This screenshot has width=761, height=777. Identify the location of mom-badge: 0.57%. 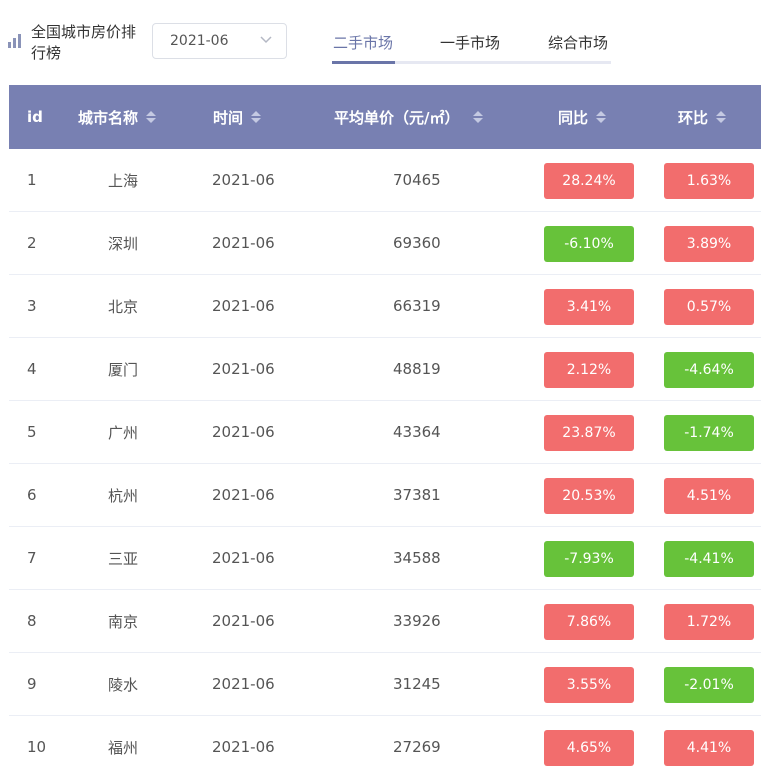
(709, 307).